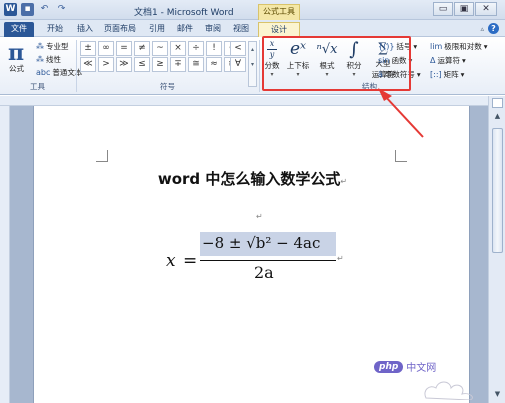 The height and width of the screenshot is (403, 505). I want to click on symbols-group-label: 符号, so click(167, 86).